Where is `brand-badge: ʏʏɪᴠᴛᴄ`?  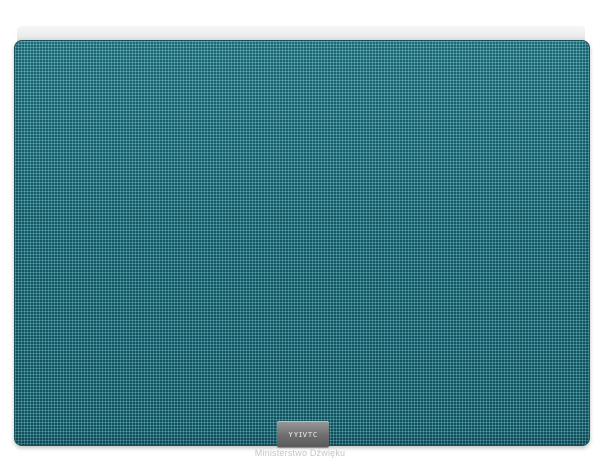
brand-badge: ʏʏɪᴠᴛᴄ is located at coordinates (303, 434).